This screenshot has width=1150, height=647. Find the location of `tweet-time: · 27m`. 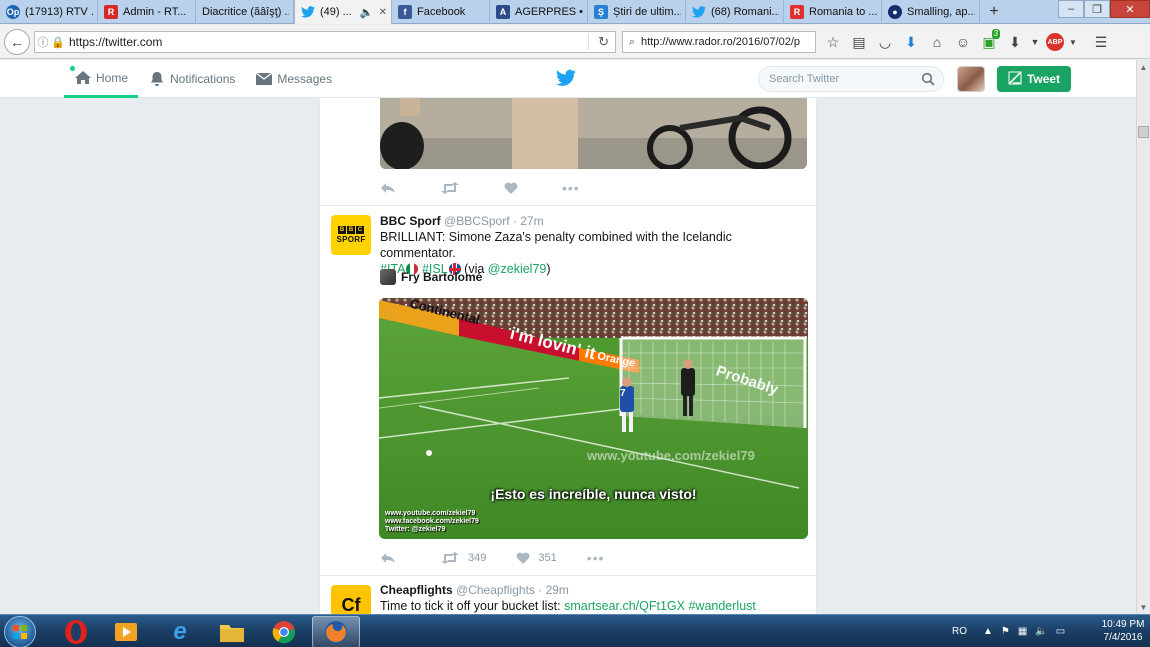

tweet-time: · 27m is located at coordinates (528, 221).